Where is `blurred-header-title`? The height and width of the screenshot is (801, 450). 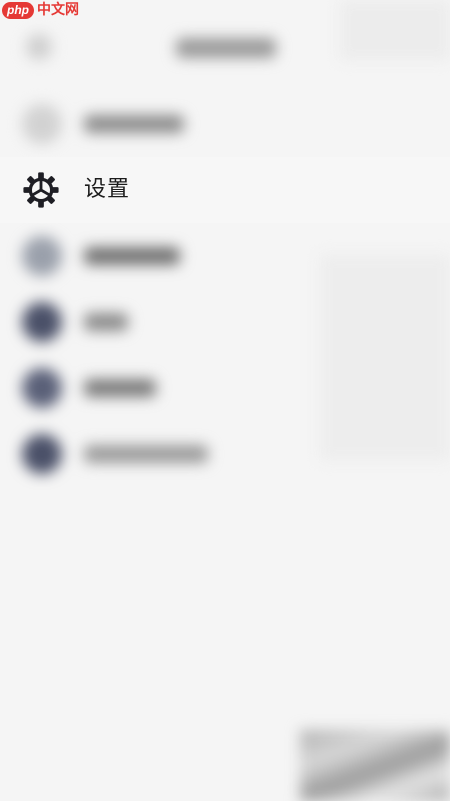 blurred-header-title is located at coordinates (226, 48).